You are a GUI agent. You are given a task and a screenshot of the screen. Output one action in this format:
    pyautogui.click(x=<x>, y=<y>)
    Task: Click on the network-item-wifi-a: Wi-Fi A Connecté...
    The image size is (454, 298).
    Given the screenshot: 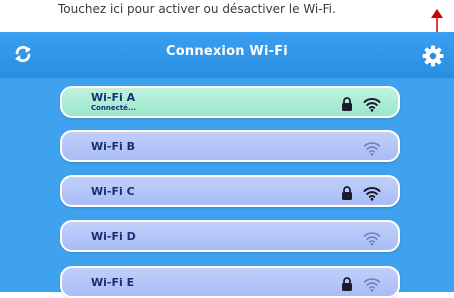 What is the action you would take?
    pyautogui.click(x=230, y=102)
    